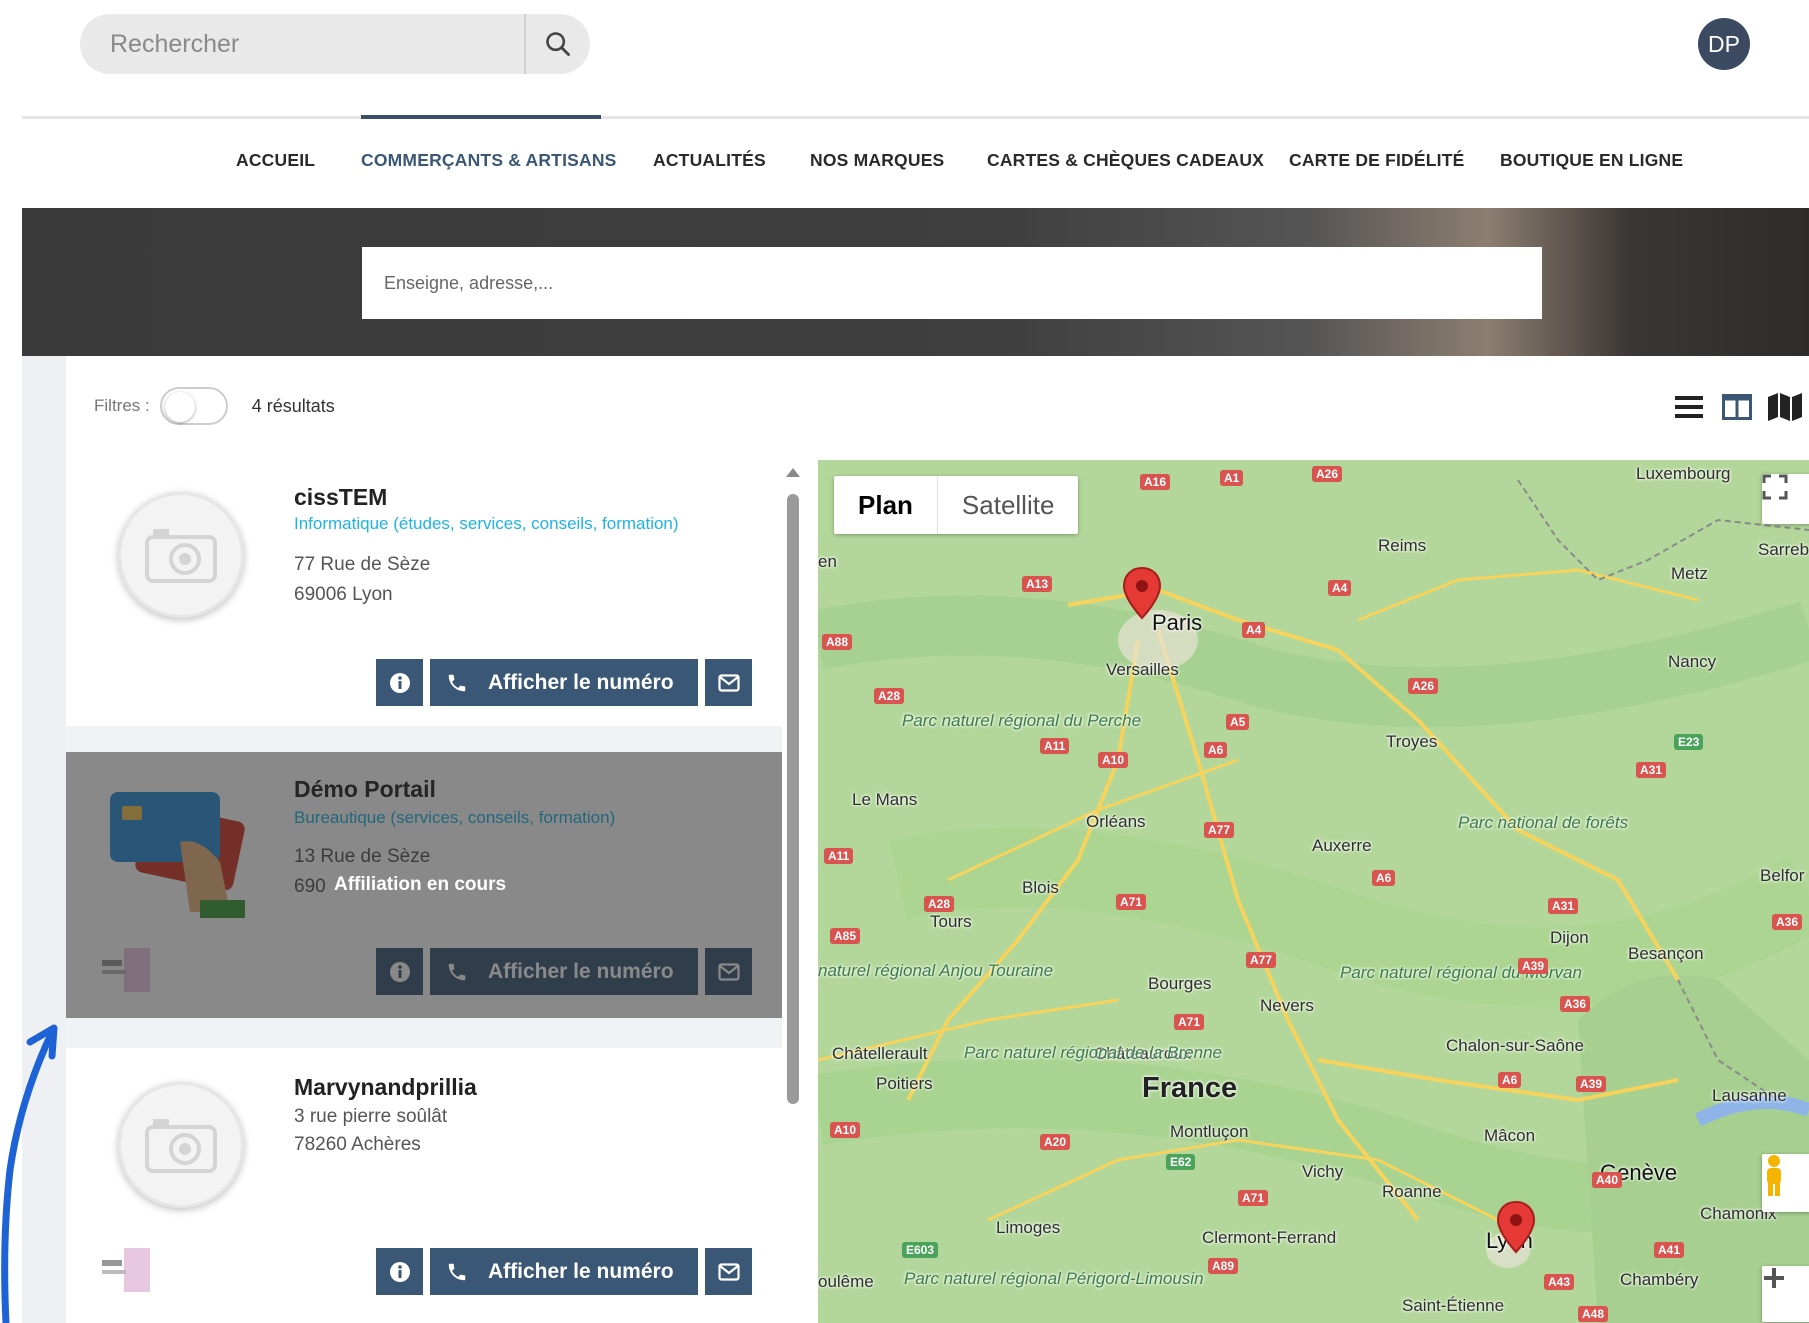  What do you see at coordinates (709, 160) in the screenshot?
I see `nav-actualites: ACTUALITÉS` at bounding box center [709, 160].